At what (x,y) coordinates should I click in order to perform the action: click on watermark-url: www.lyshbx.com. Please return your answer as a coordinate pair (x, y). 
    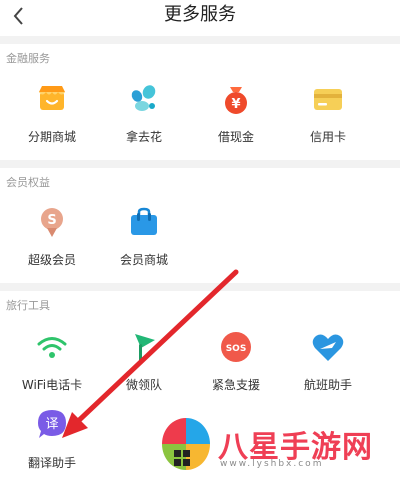
    Looking at the image, I should click on (272, 464).